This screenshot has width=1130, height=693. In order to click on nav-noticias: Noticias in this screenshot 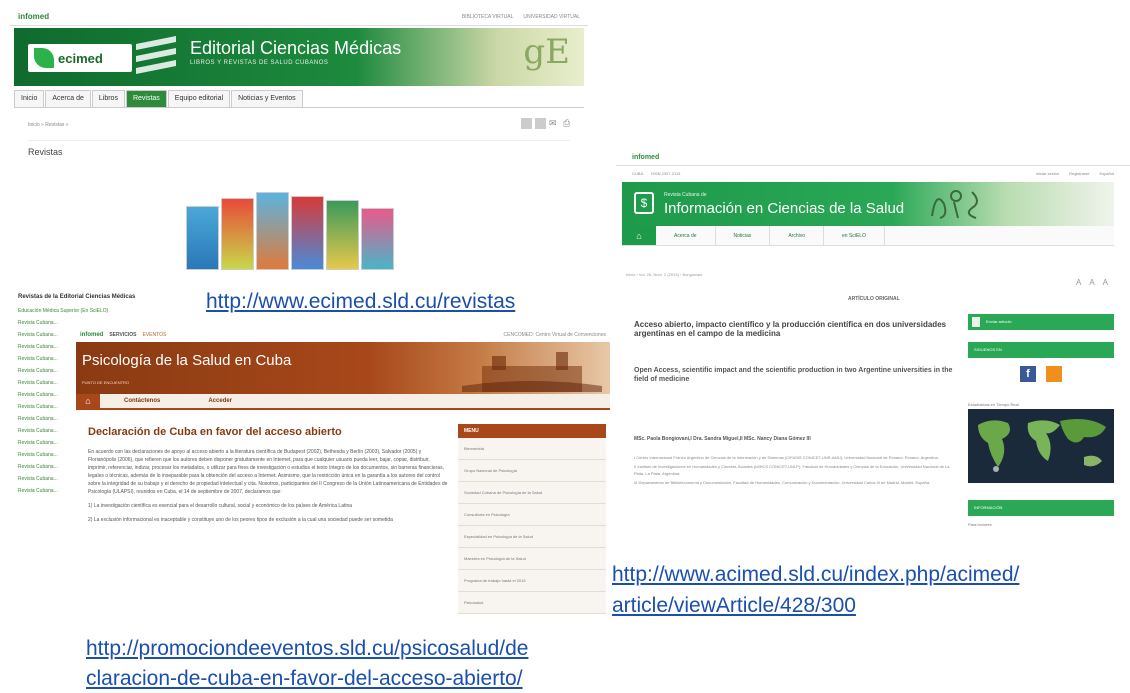, I will do `click(743, 235)`.